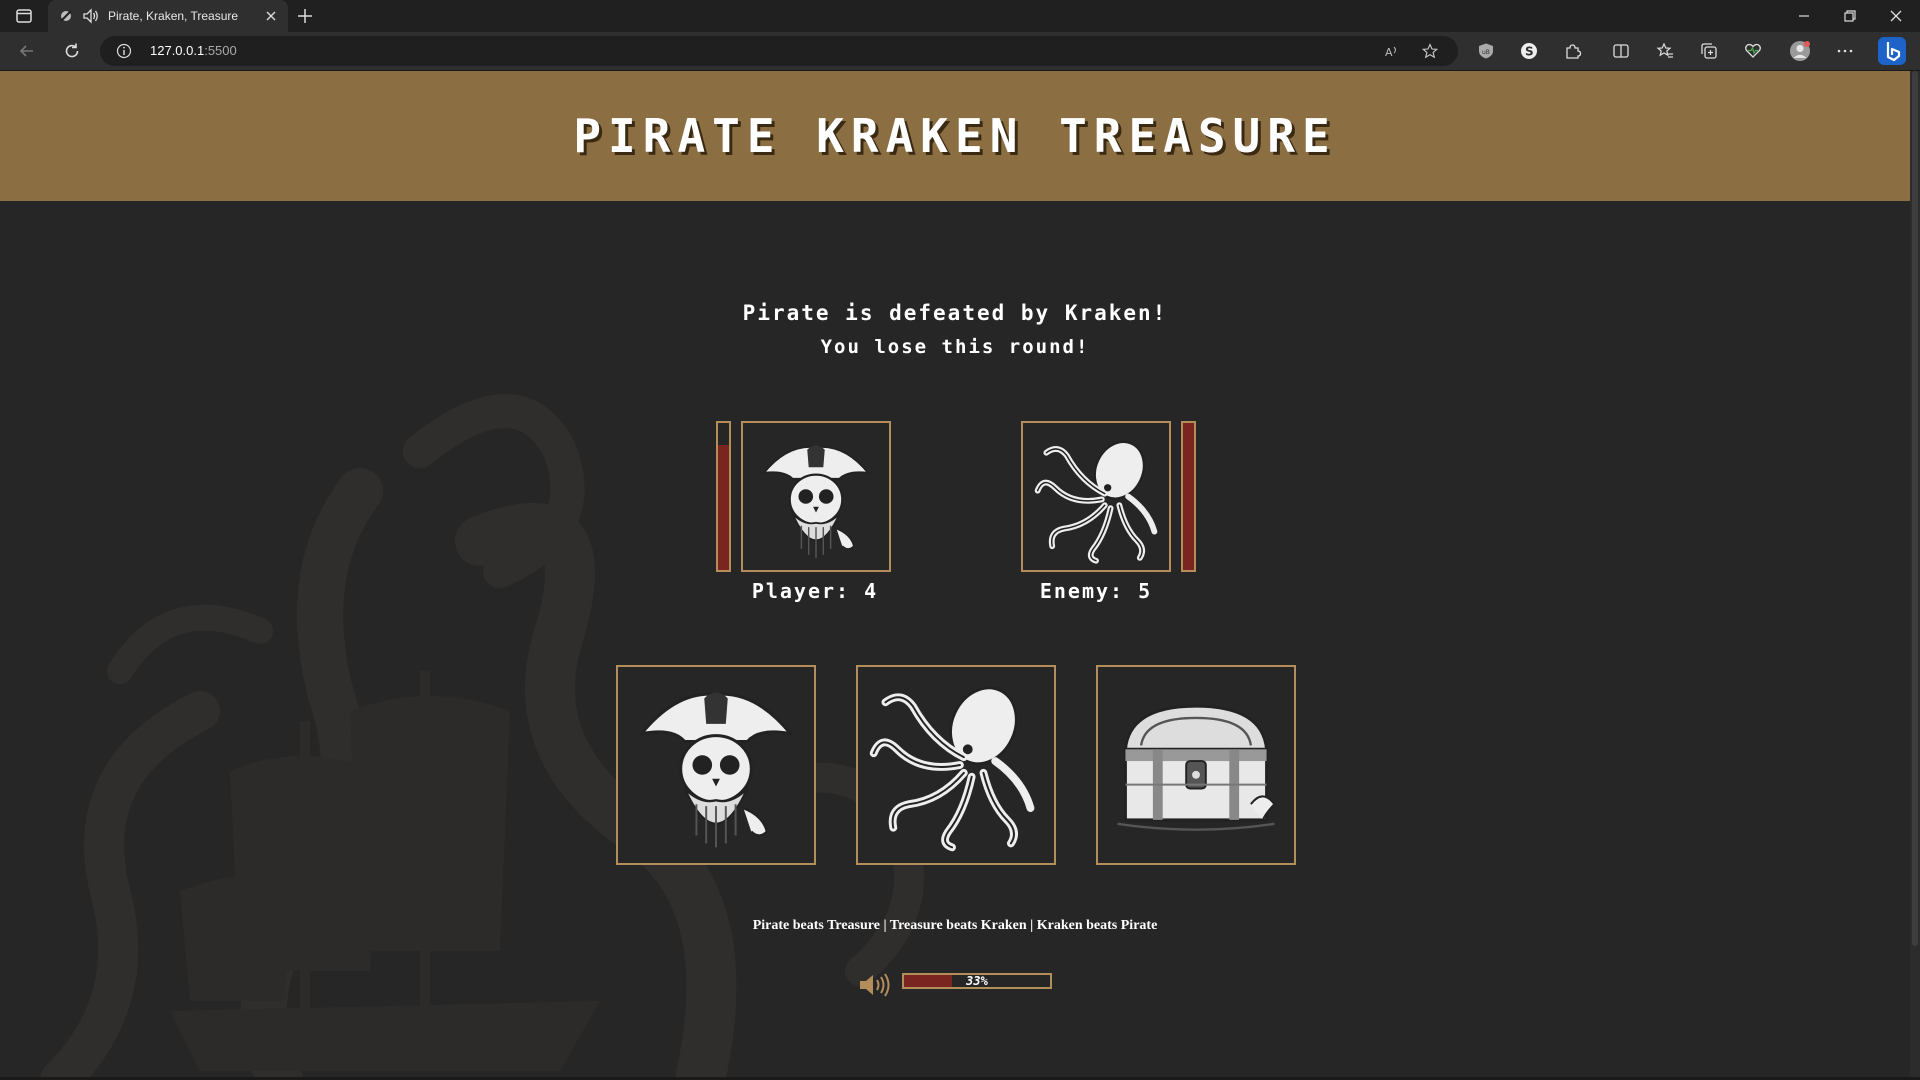 The height and width of the screenshot is (1080, 1920). What do you see at coordinates (1896, 16) in the screenshot?
I see `close-window-icon` at bounding box center [1896, 16].